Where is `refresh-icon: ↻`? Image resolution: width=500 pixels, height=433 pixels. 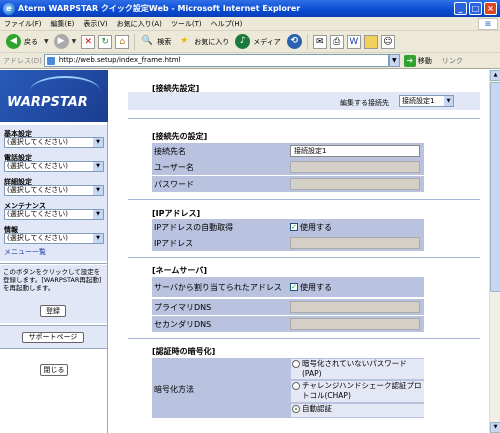
refresh-icon: ↻ is located at coordinates (105, 41).